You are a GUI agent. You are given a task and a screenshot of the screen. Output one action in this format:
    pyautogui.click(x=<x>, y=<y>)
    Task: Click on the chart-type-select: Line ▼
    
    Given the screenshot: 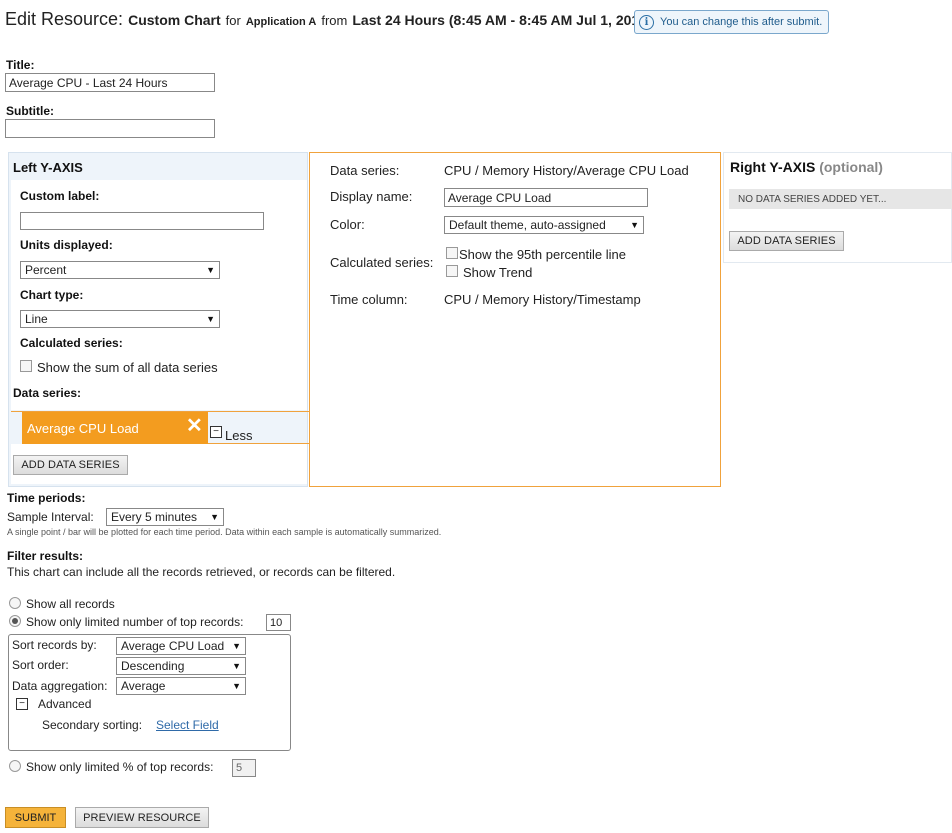 What is the action you would take?
    pyautogui.click(x=120, y=319)
    